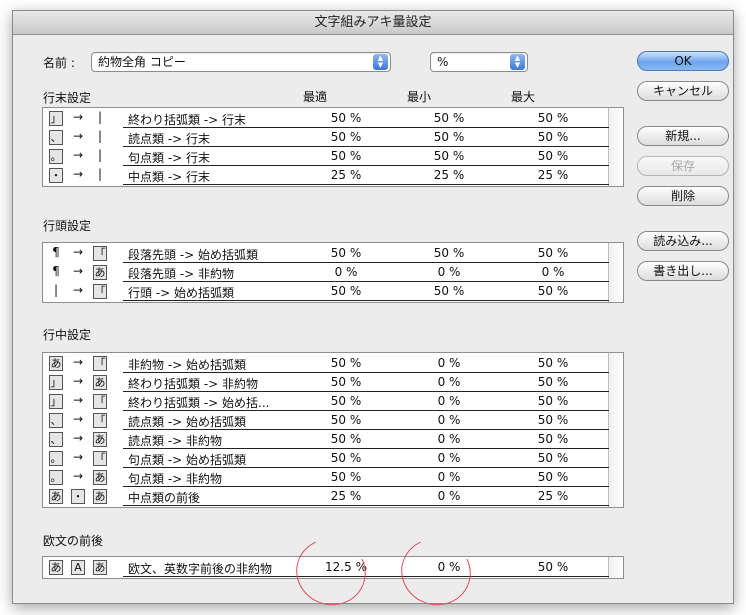 The height and width of the screenshot is (615, 746). What do you see at coordinates (479, 62) in the screenshot?
I see `unit-select: % ▲ ▼` at bounding box center [479, 62].